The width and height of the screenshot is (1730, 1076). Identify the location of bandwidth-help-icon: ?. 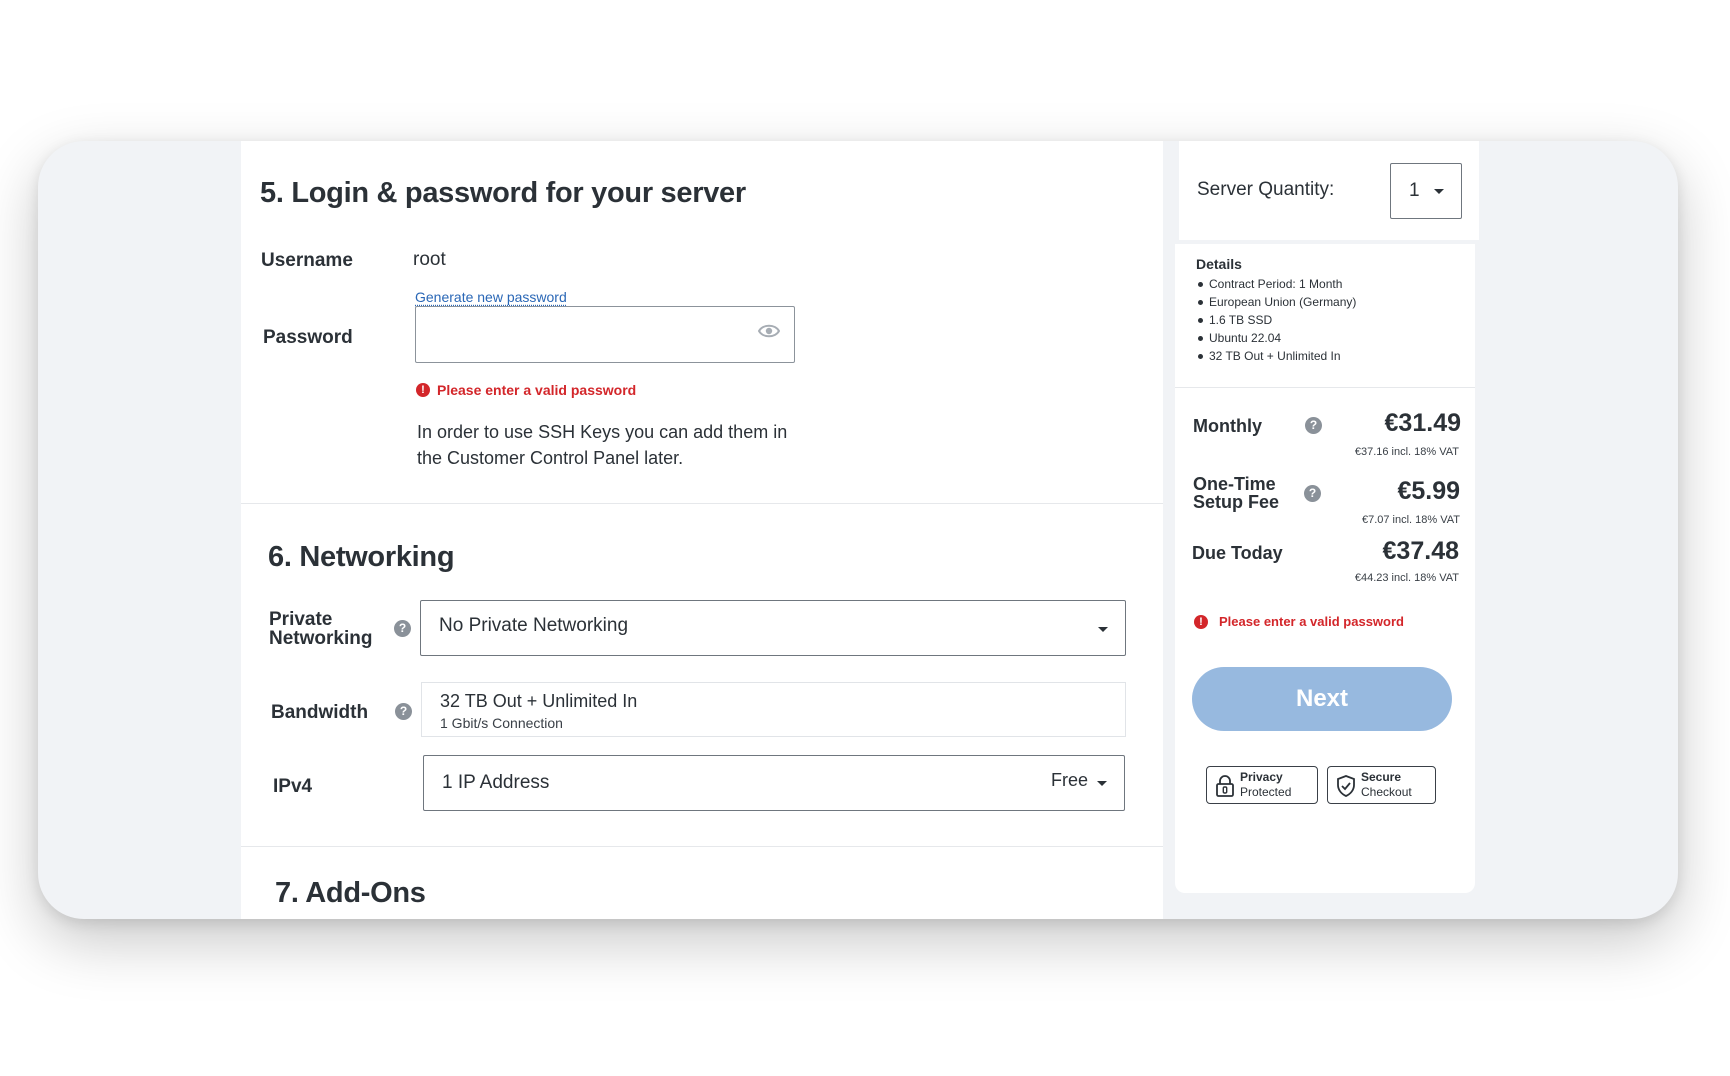
(403, 711).